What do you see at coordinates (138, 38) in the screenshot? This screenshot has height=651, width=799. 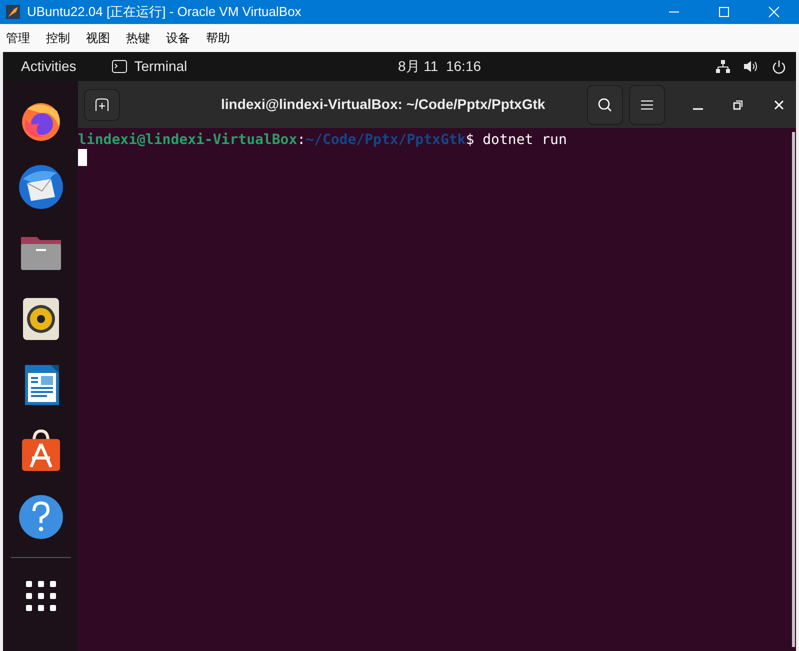 I see `menu-item: 热键` at bounding box center [138, 38].